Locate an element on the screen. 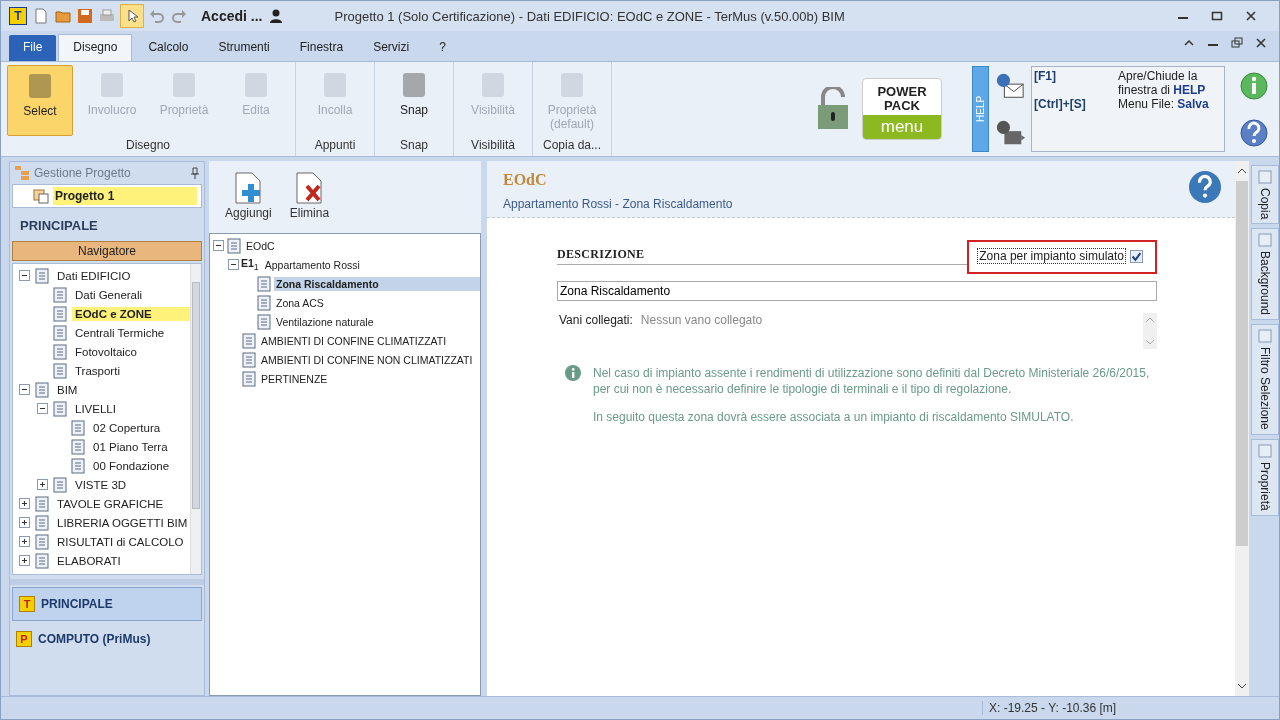 This screenshot has width=1280, height=720. tree-item: TAVOLE GRAFICHE is located at coordinates (110, 503).